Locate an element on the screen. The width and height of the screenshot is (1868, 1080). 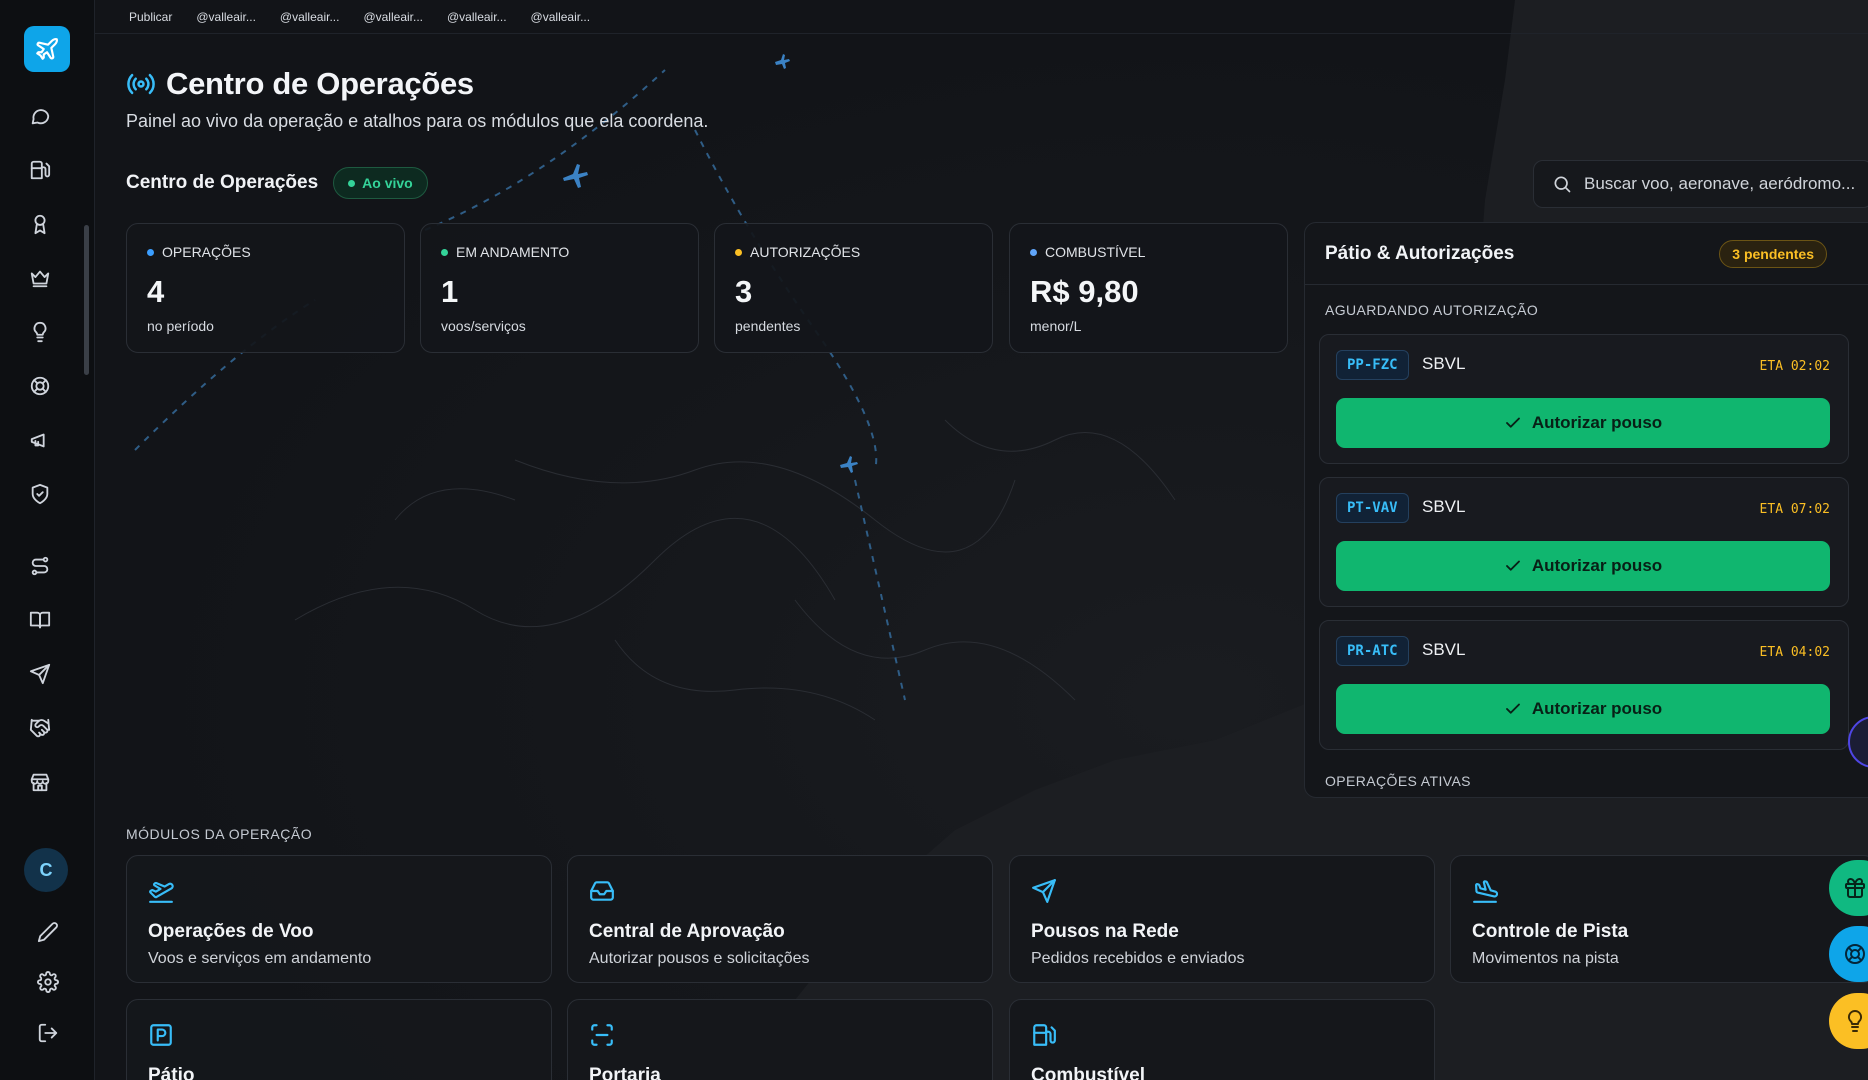
authorization-card: PP-FZC SBVL ETA 02:02 Autorizar pouso is located at coordinates (1584, 399).